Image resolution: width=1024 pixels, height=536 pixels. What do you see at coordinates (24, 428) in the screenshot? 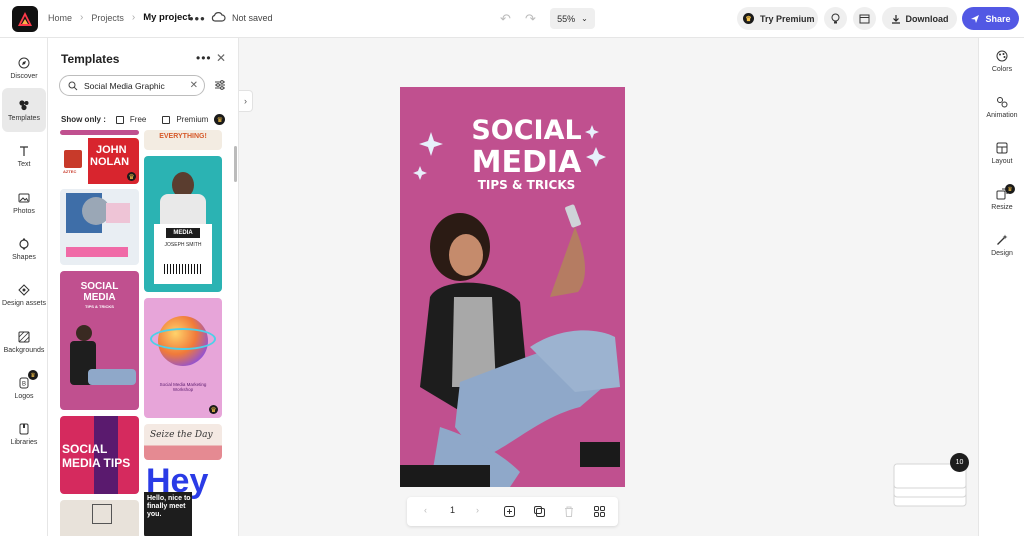
I see `libraries-icon` at bounding box center [24, 428].